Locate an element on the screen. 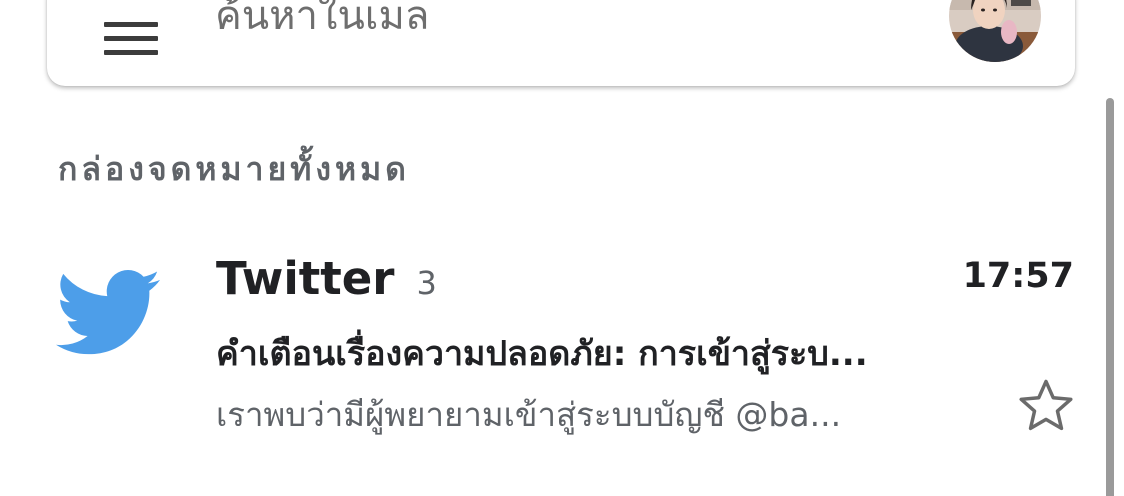 Image resolution: width=1124 pixels, height=496 pixels. mail-time: 17:57 is located at coordinates (1018, 276).